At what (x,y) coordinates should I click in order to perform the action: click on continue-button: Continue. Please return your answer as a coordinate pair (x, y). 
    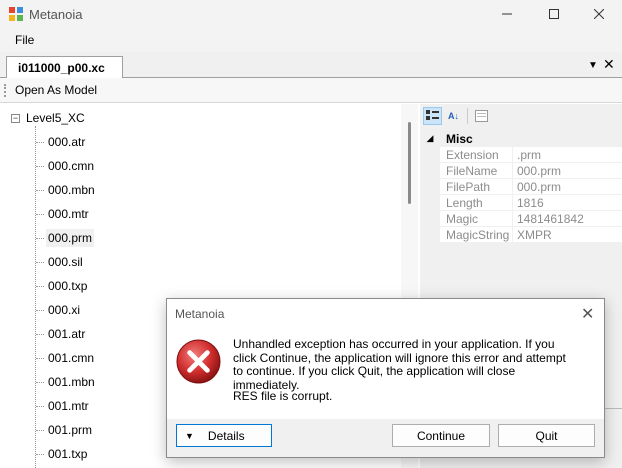
    Looking at the image, I should click on (441, 435).